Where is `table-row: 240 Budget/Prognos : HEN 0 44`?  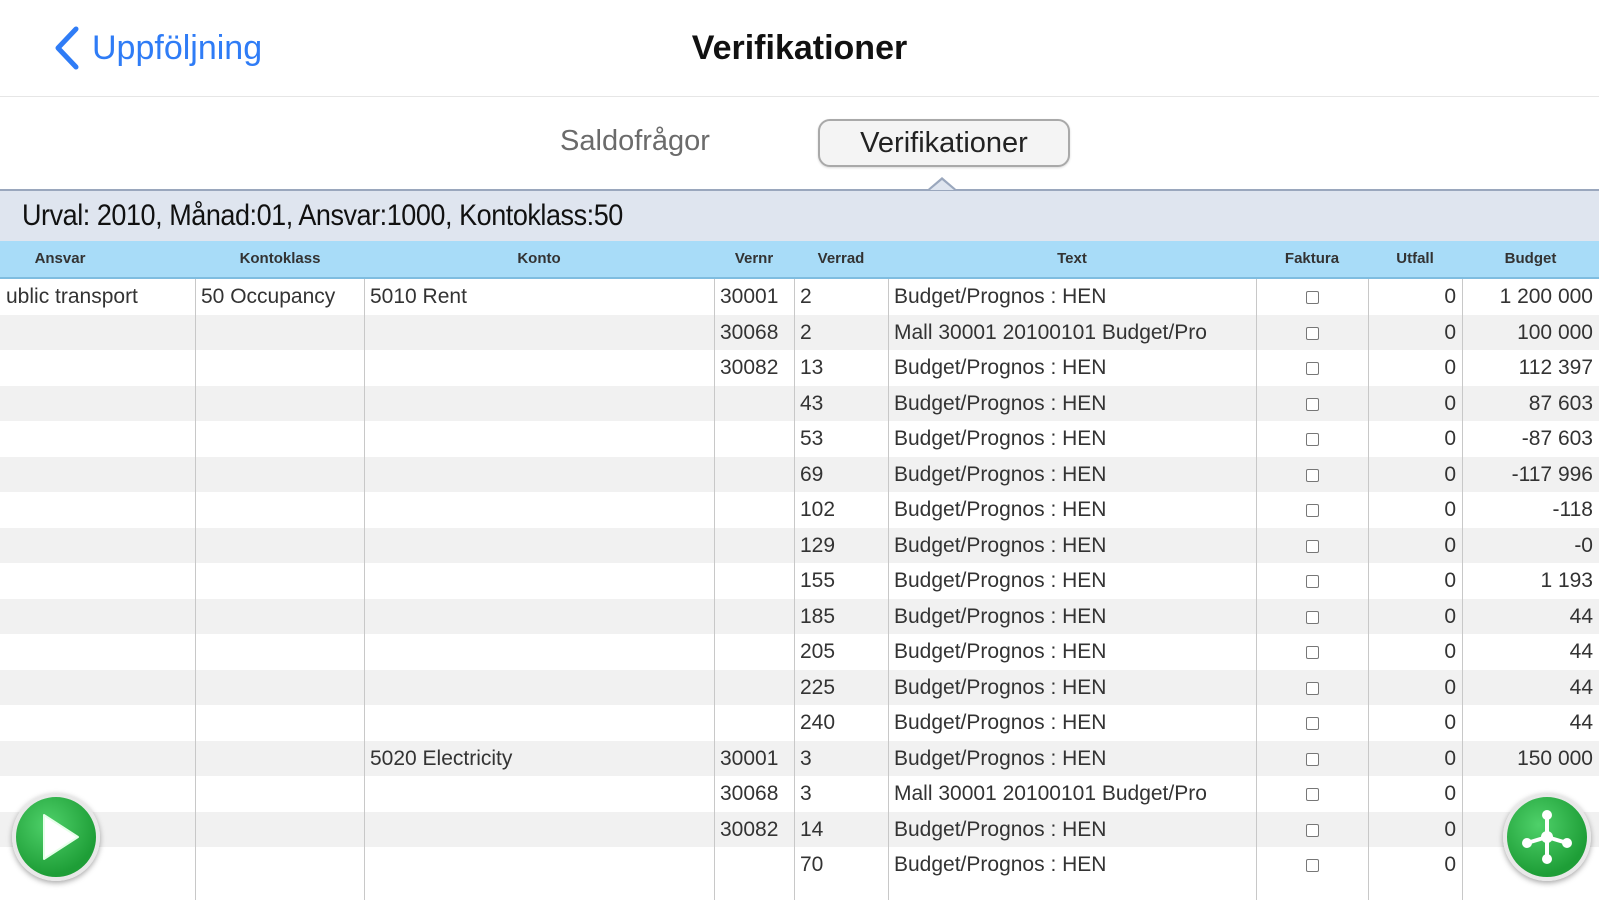
table-row: 240 Budget/Prognos : HEN 0 44 is located at coordinates (799, 723).